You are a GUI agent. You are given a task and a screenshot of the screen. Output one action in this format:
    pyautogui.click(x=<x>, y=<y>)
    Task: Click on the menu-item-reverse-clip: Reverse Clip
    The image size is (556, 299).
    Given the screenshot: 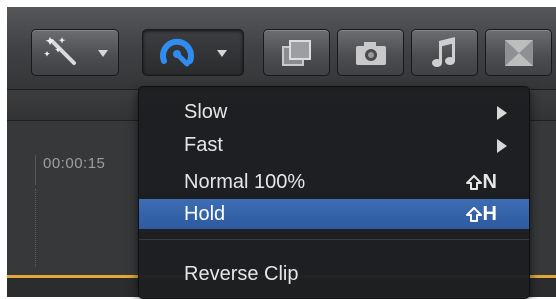 What is the action you would take?
    pyautogui.click(x=334, y=274)
    